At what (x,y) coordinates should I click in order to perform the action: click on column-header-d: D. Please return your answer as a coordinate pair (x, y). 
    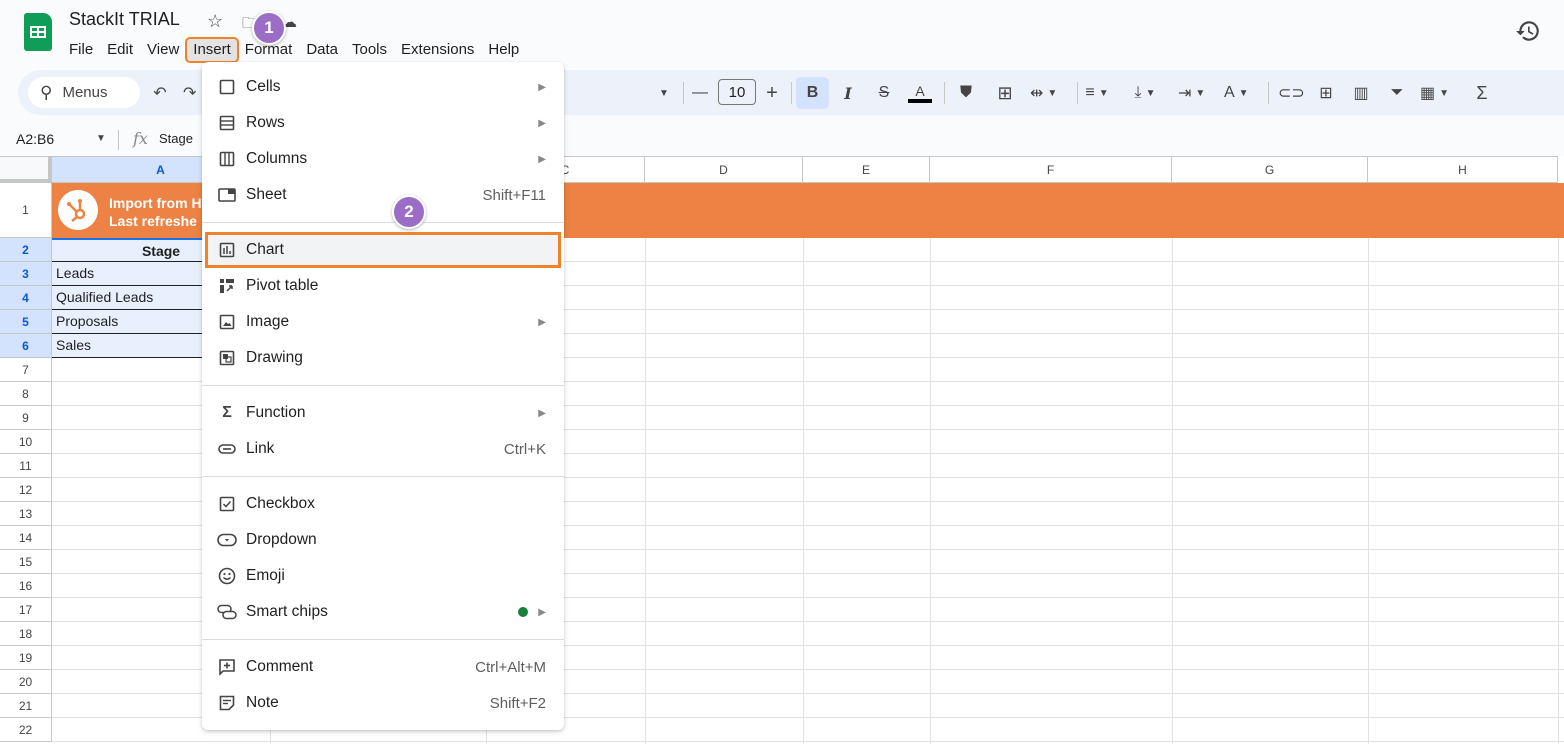
    Looking at the image, I should click on (724, 169).